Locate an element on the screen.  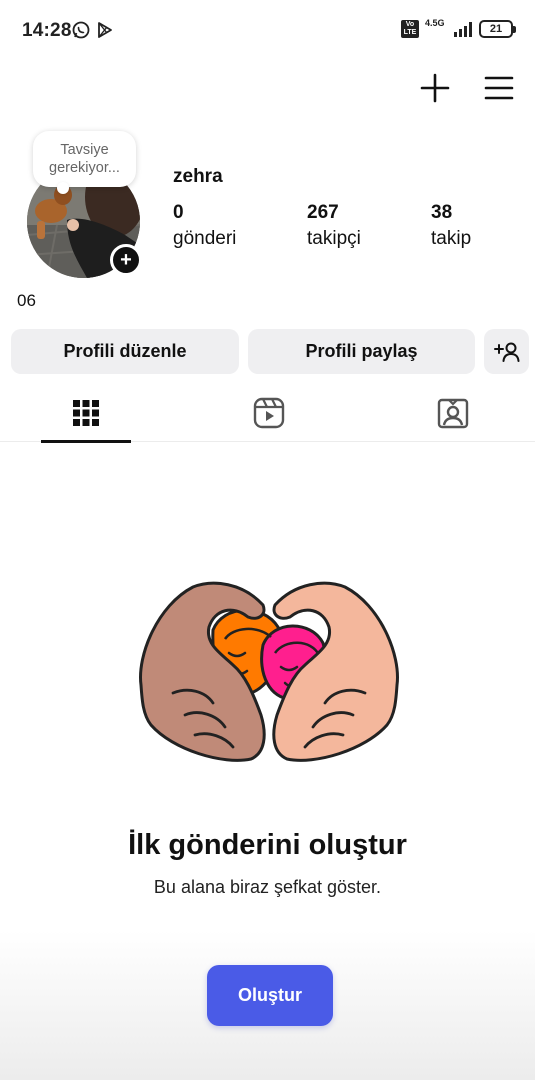
empty-state-title: İlk gönderini oluştur is located at coordinates (267, 845).